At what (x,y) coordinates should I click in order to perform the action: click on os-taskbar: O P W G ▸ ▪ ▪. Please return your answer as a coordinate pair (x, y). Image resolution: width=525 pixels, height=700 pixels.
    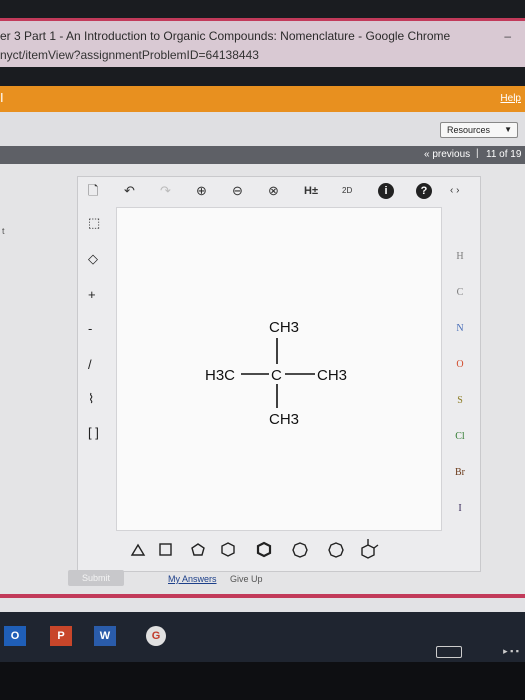
    Looking at the image, I should click on (262, 637).